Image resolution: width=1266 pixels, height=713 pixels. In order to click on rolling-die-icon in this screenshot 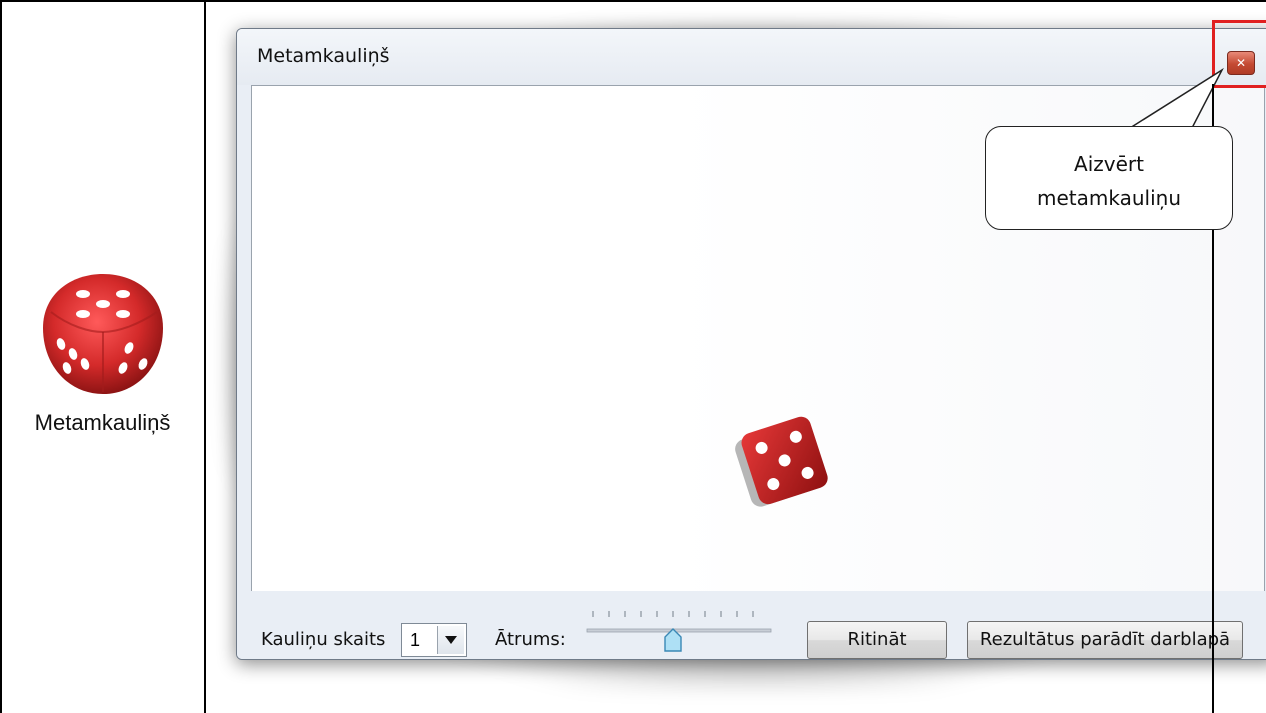, I will do `click(781, 461)`.